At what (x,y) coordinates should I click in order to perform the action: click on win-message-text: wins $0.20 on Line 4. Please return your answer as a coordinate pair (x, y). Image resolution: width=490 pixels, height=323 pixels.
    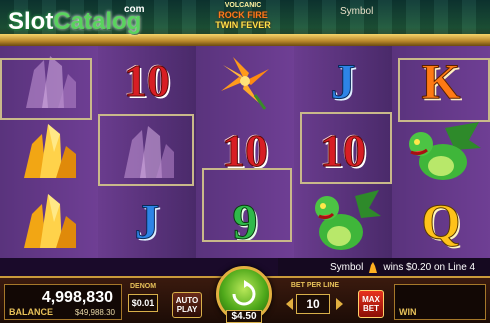
    Looking at the image, I should click on (429, 267).